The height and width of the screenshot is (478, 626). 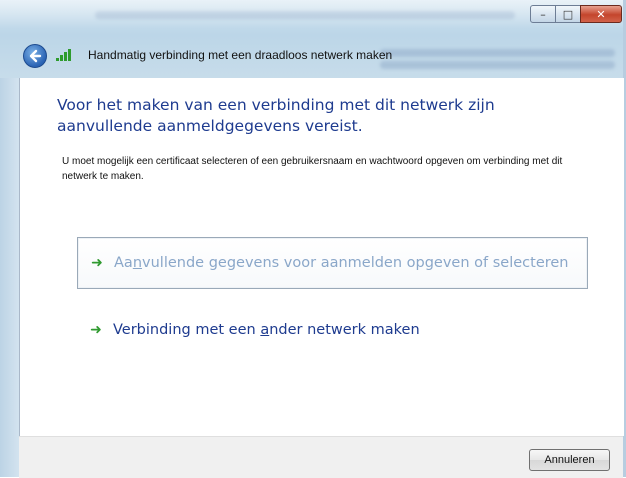 What do you see at coordinates (266, 330) in the screenshot?
I see `option-label: Verbinding met een ander netwerk maken` at bounding box center [266, 330].